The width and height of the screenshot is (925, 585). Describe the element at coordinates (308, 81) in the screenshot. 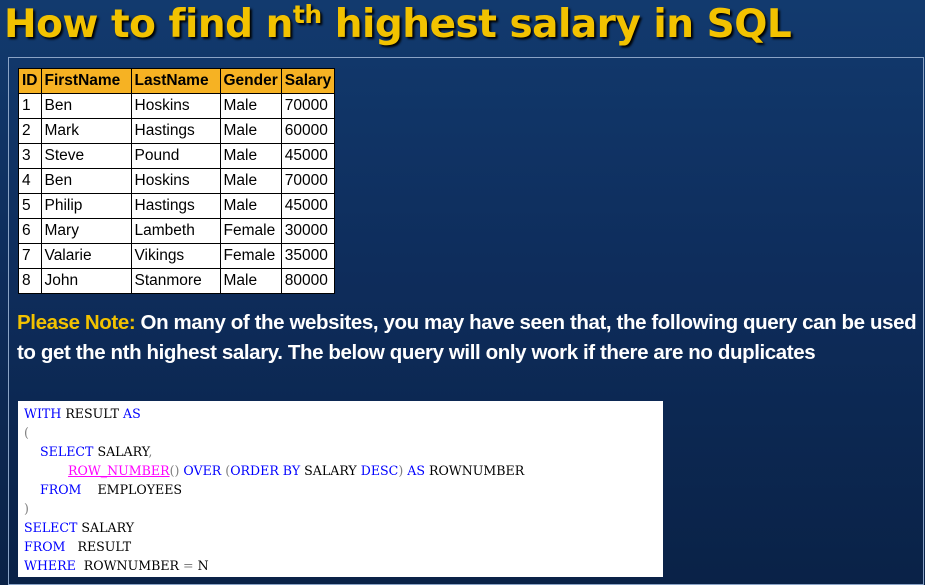

I see `column-header-salary: Salary` at that location.